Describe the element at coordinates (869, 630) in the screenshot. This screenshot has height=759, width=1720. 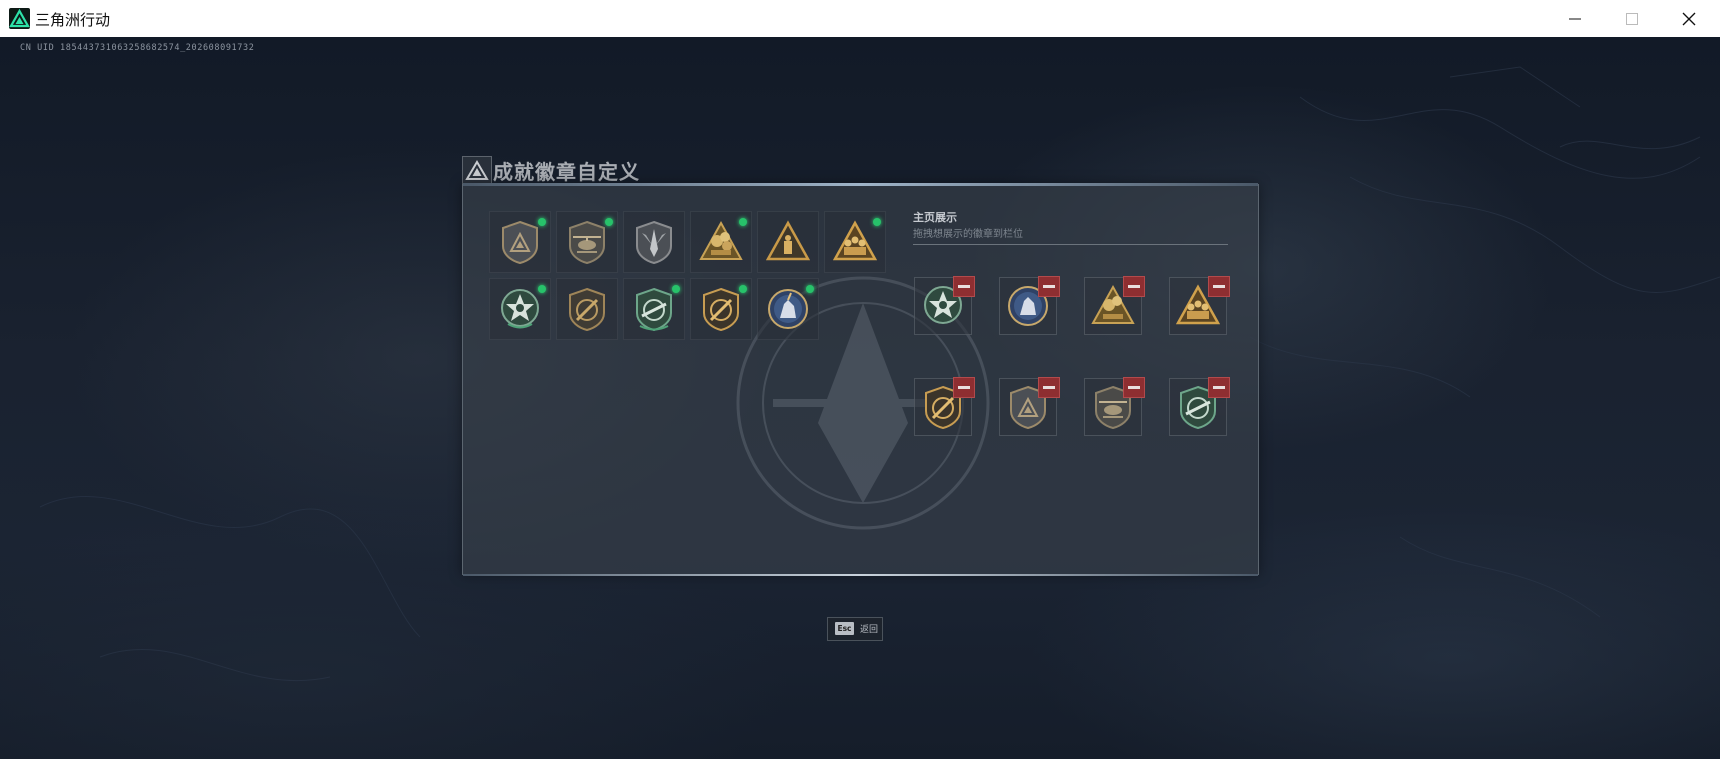
I see `back-label: 返回` at that location.